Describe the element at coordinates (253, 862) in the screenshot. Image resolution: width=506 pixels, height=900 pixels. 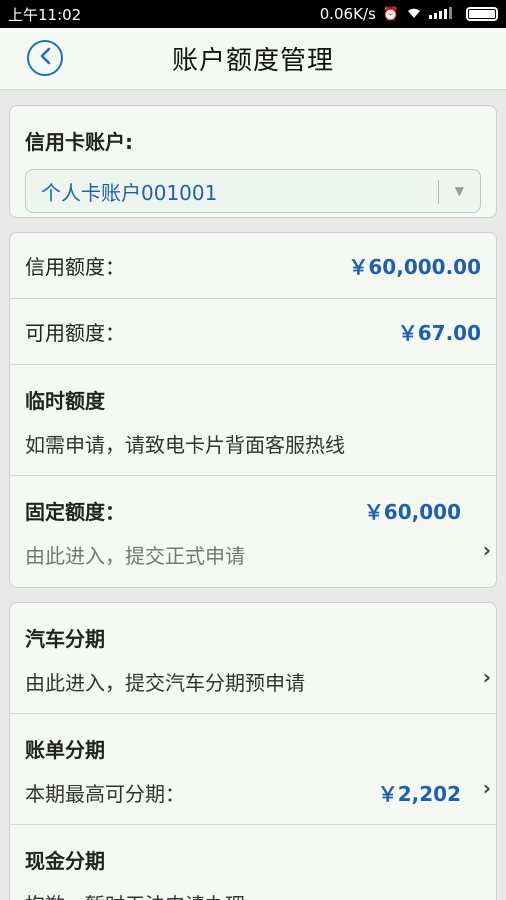
I see `cash-installment-row: 现金分期 抱歉，暂时无法申请办理` at that location.